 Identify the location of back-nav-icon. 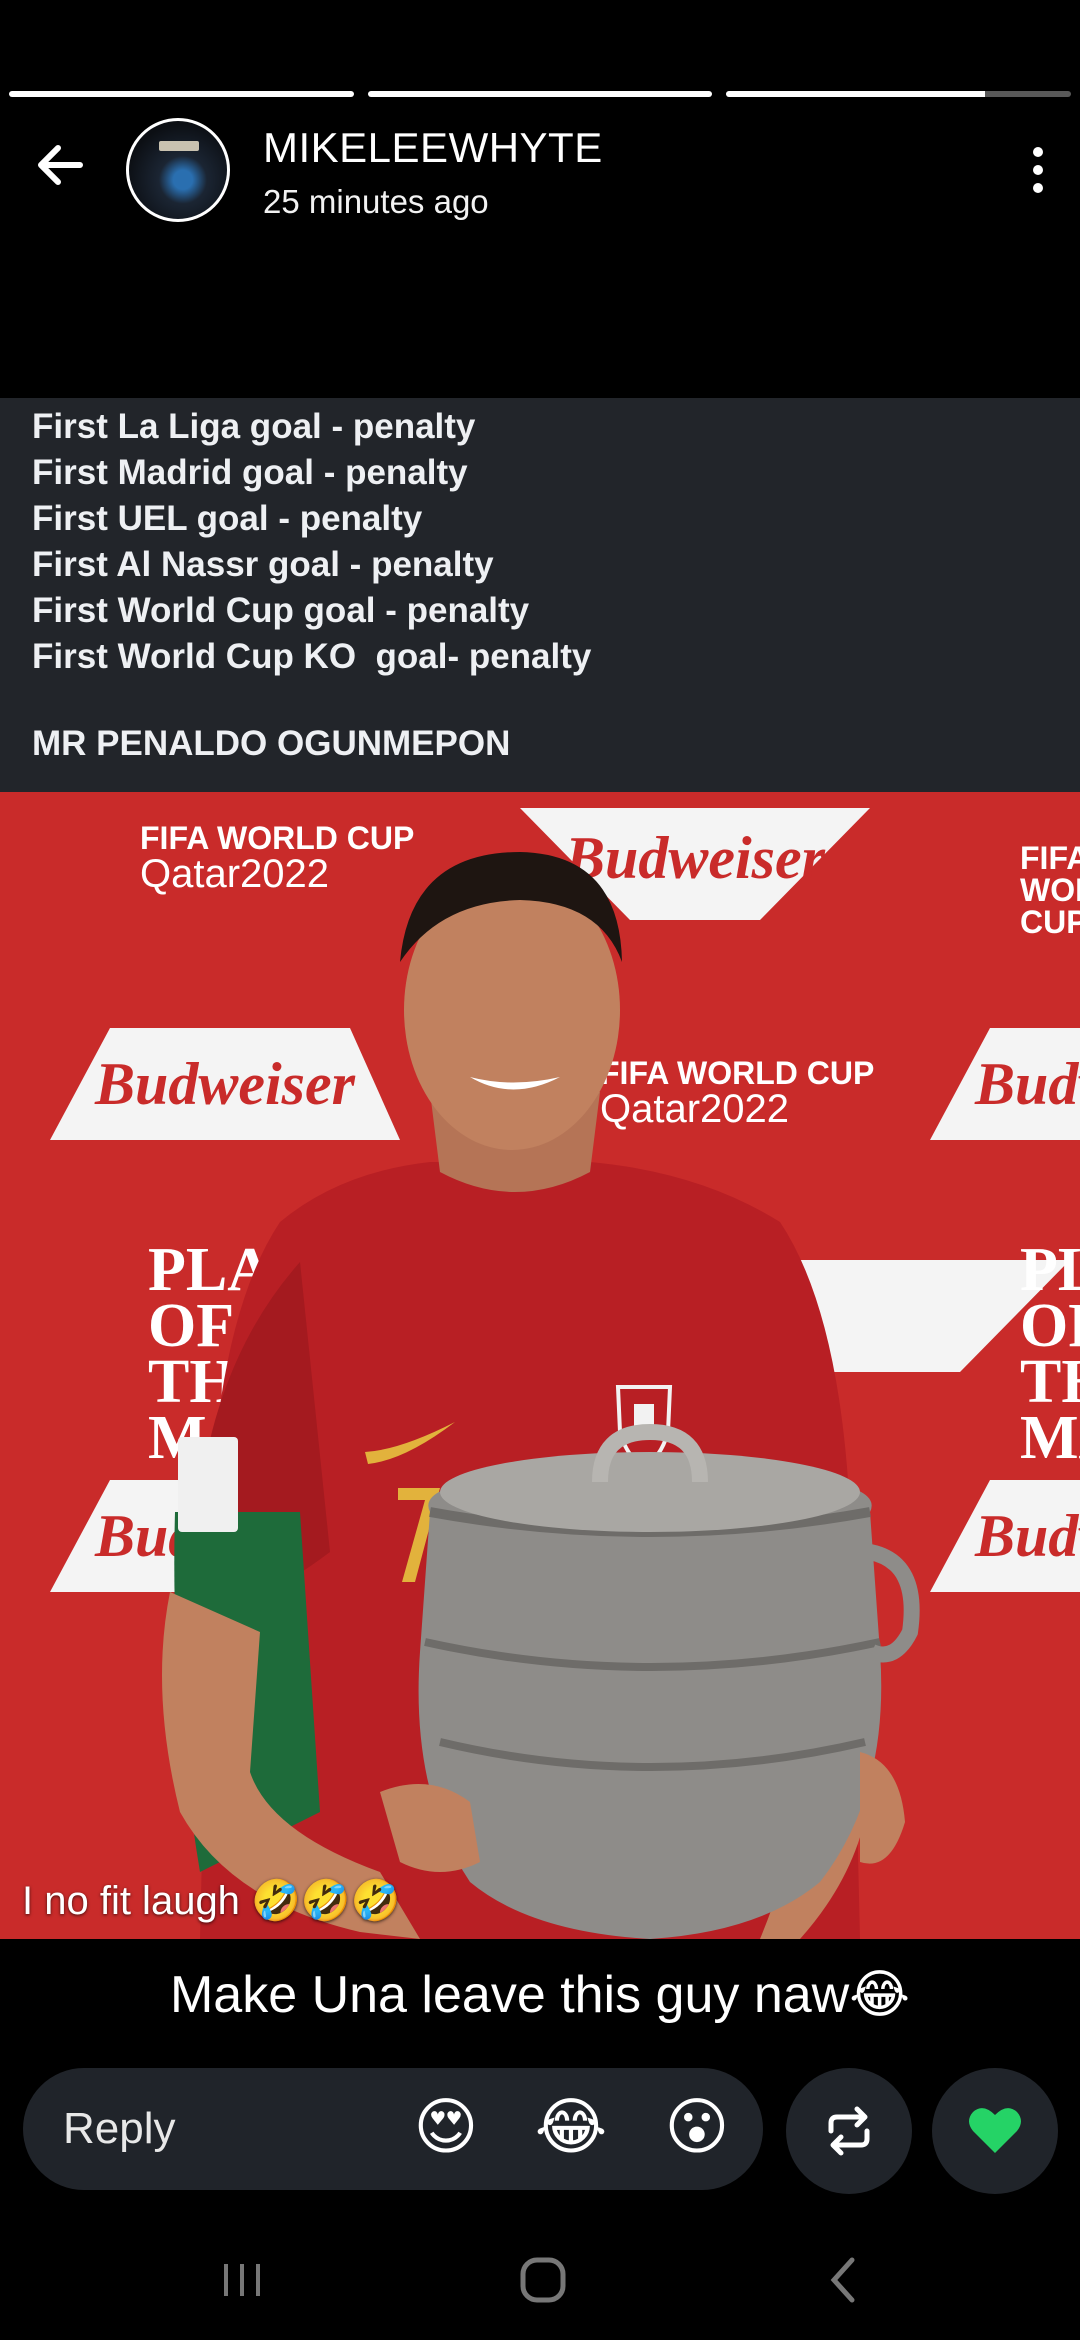
(844, 2280).